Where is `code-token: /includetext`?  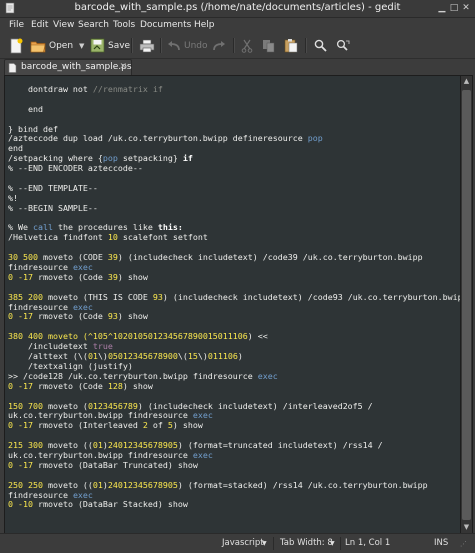
code-token: /includetext is located at coordinates (50, 346).